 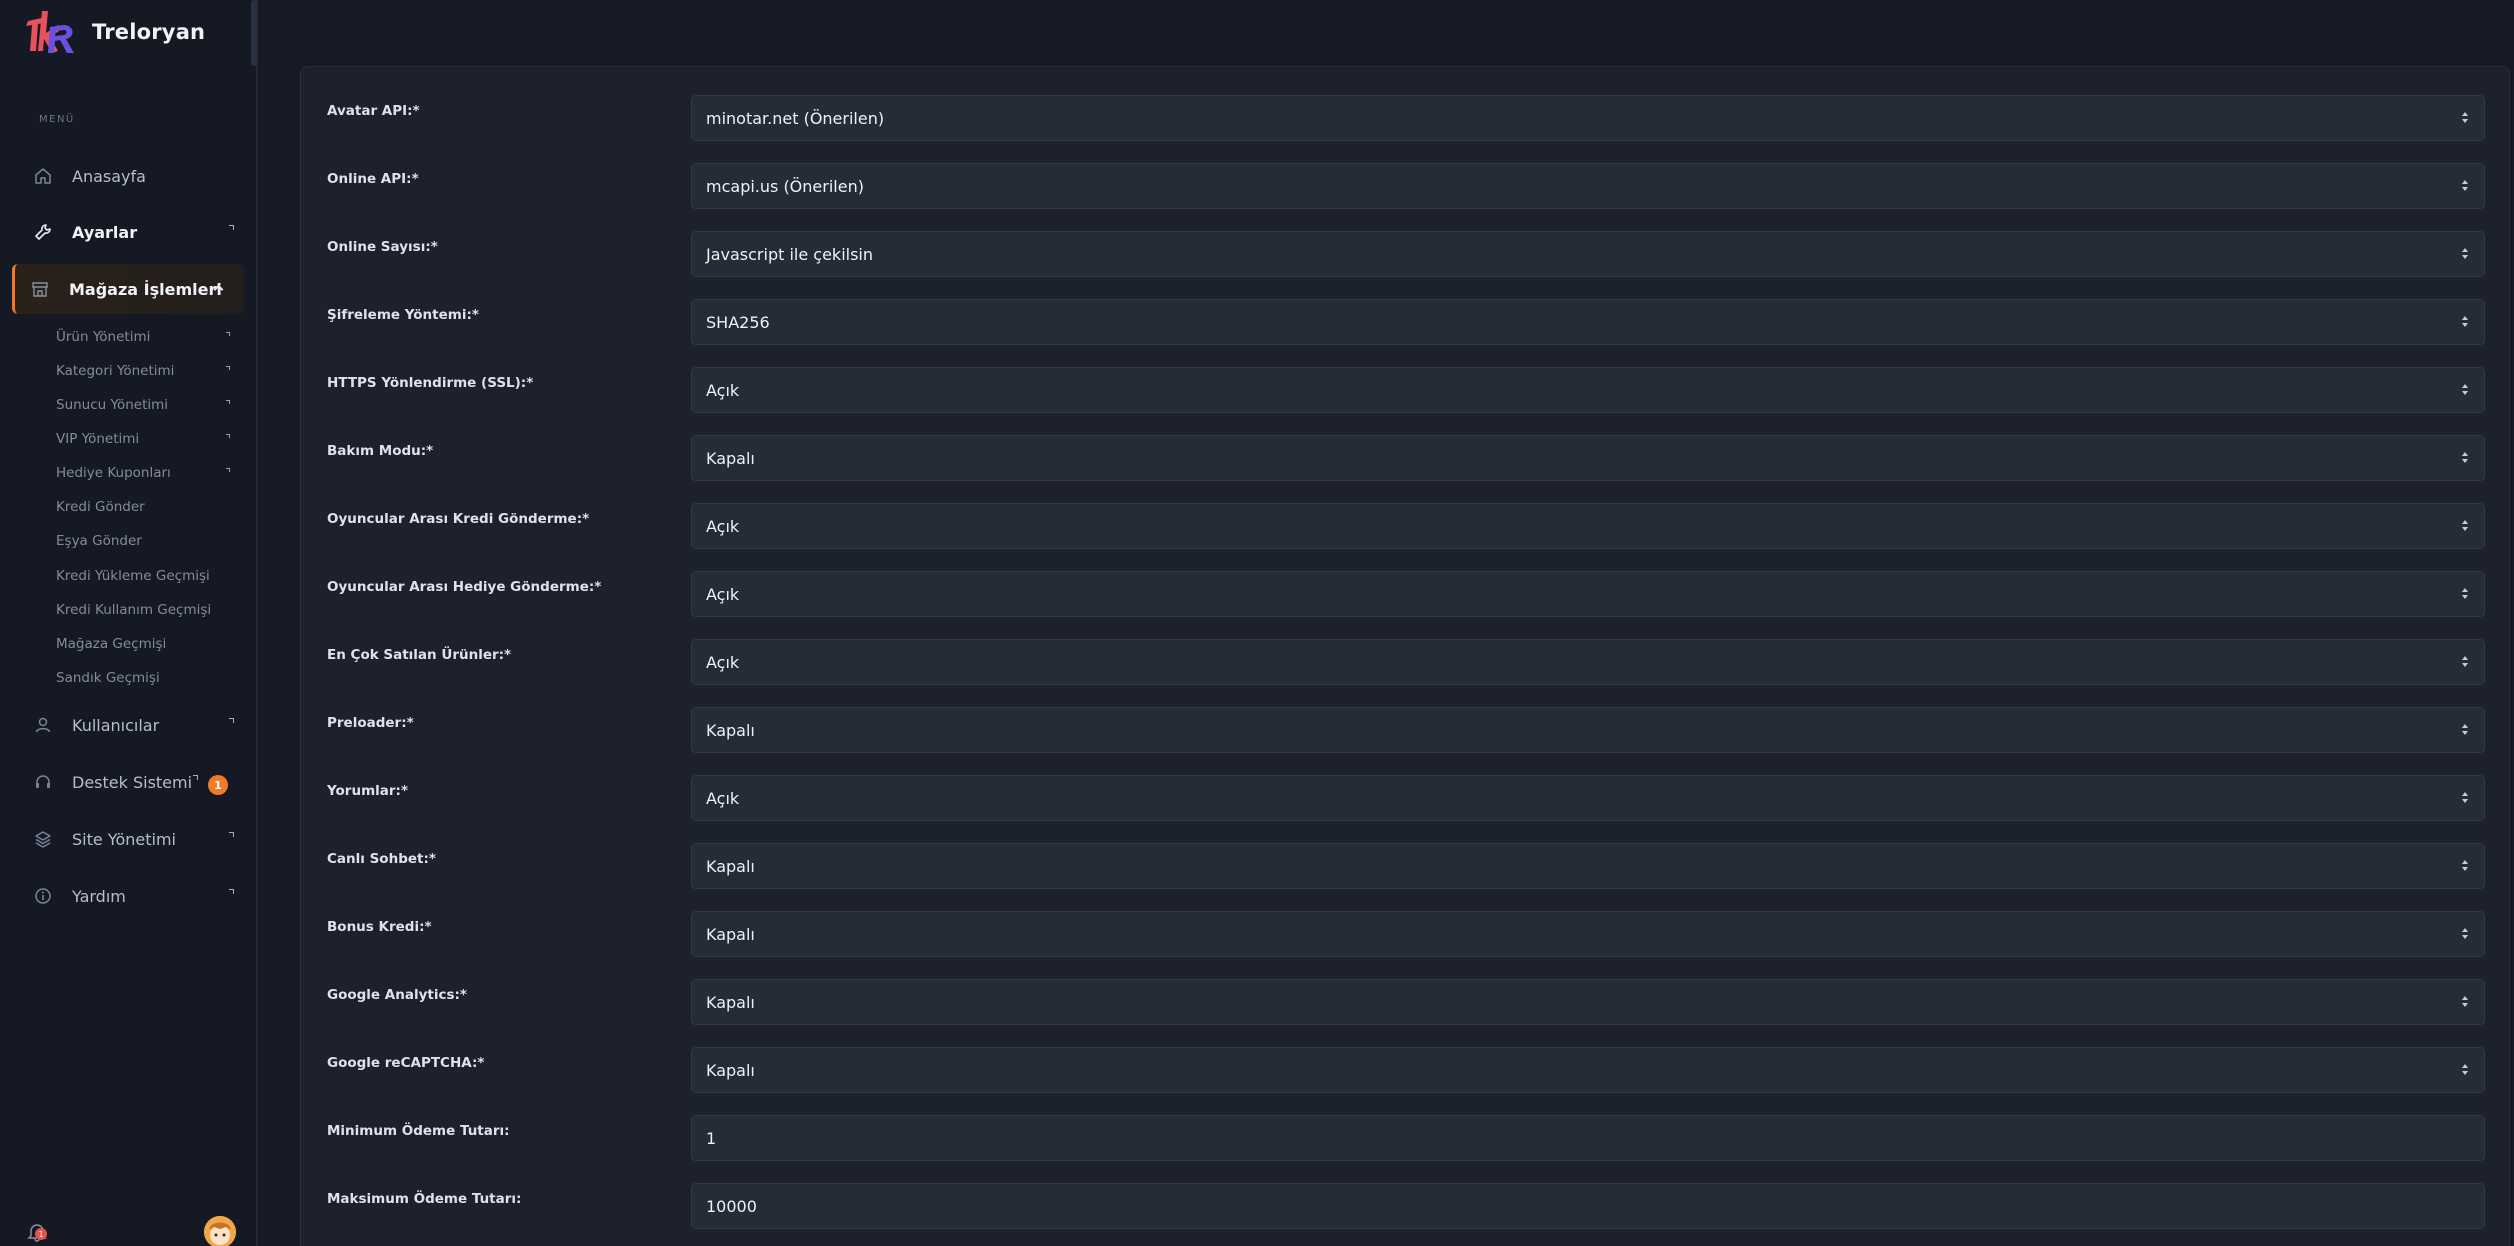 I want to click on field-label: Online Sayısı:*, so click(x=382, y=247).